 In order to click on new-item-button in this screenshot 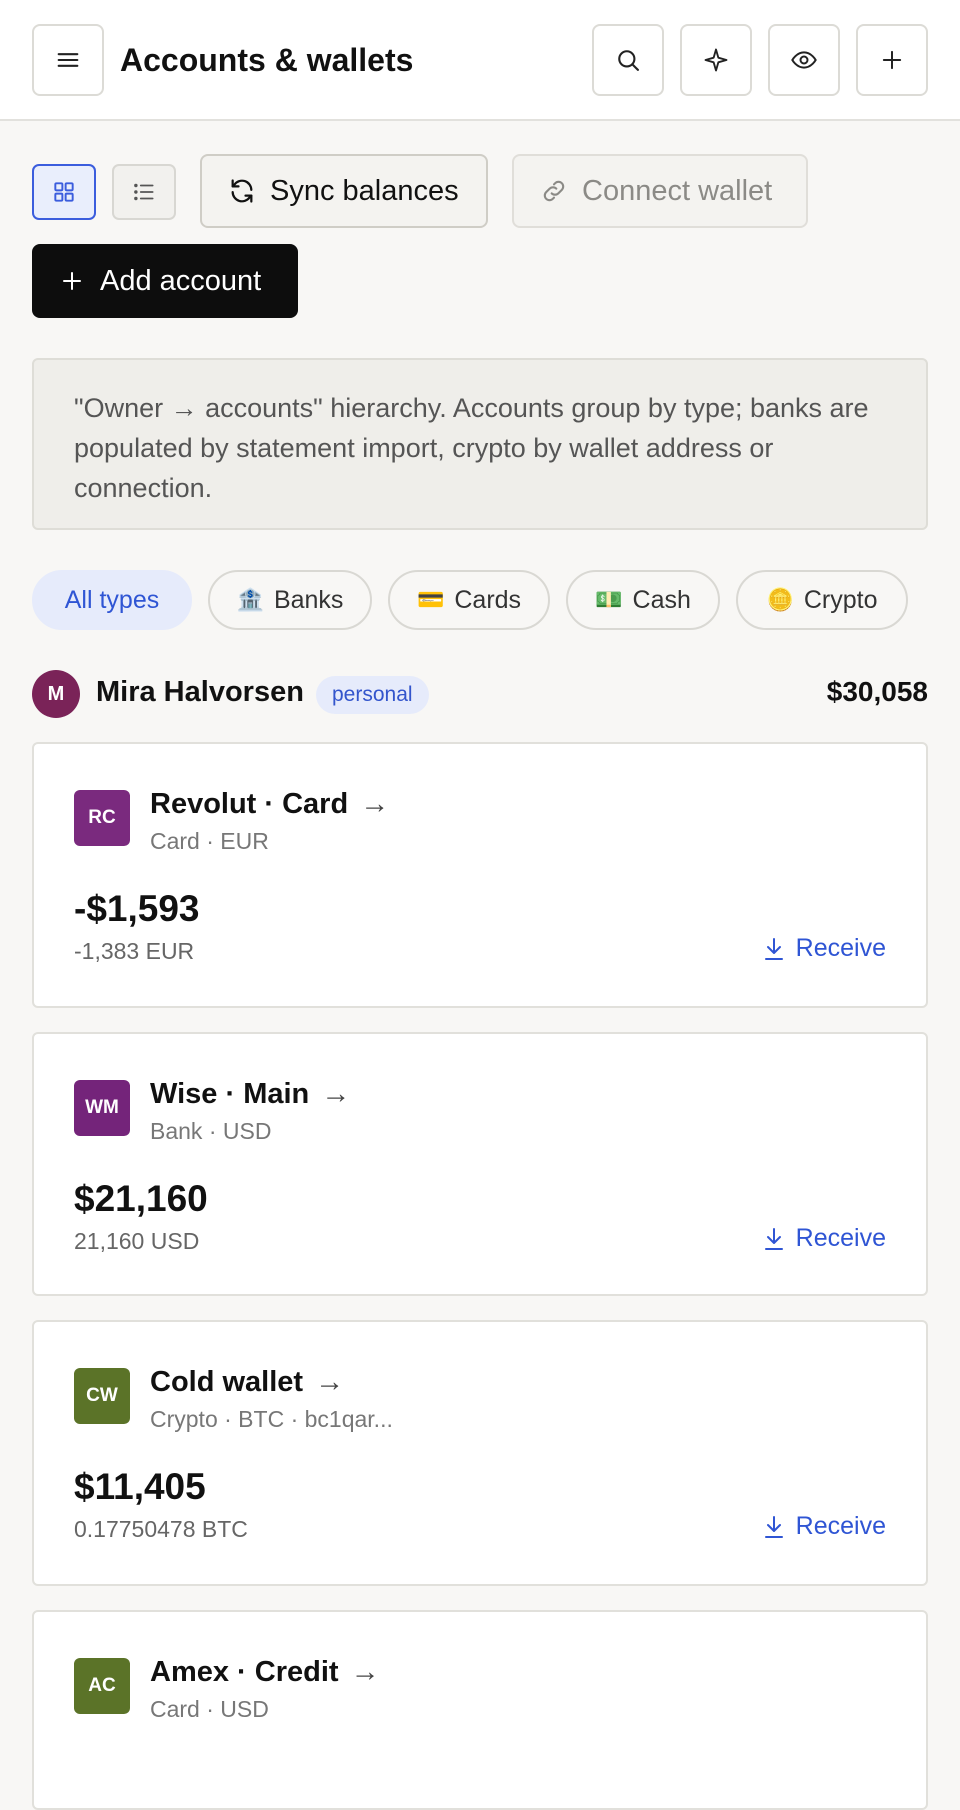, I will do `click(892, 60)`.